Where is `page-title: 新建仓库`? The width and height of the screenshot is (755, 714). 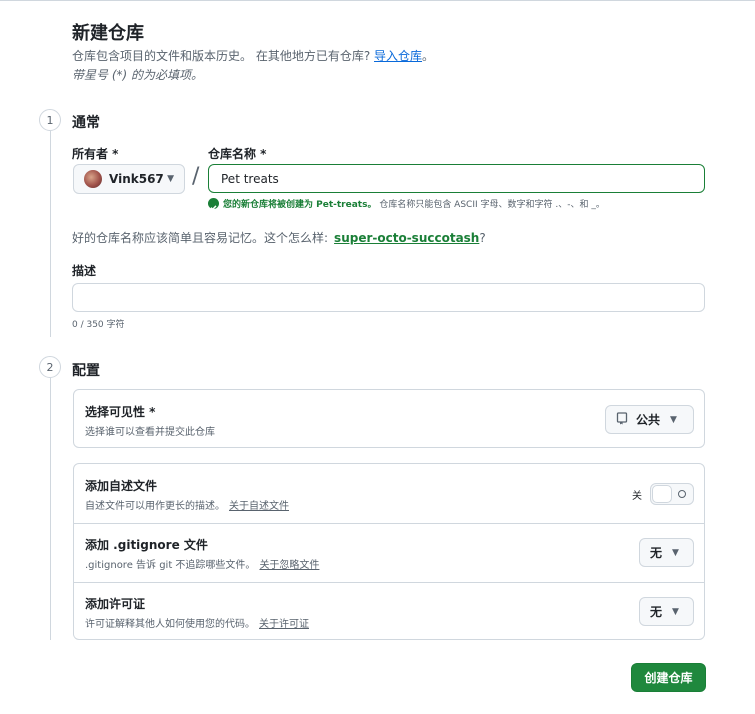
page-title: 新建仓库 is located at coordinates (108, 33).